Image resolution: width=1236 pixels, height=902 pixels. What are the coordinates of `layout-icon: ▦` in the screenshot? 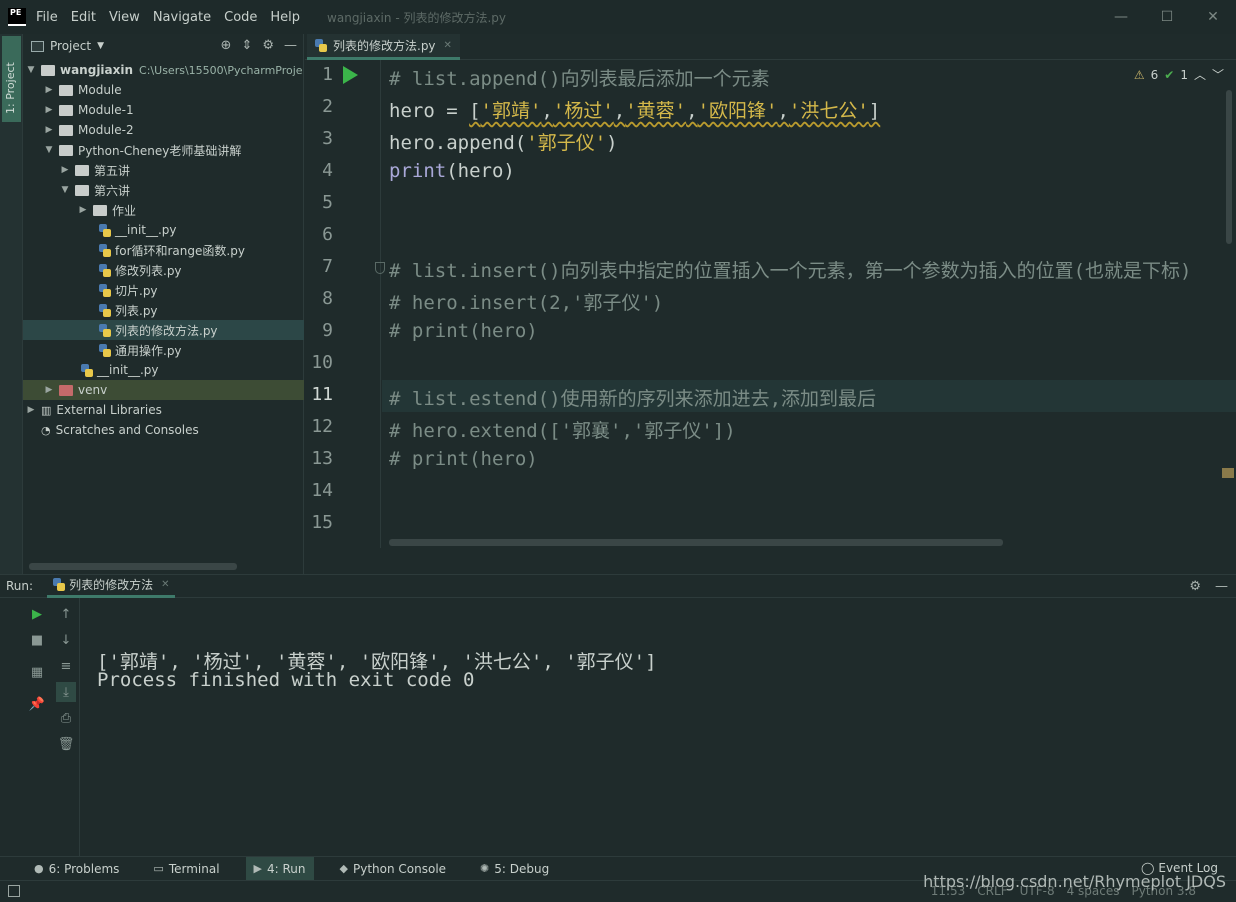 It's located at (37, 672).